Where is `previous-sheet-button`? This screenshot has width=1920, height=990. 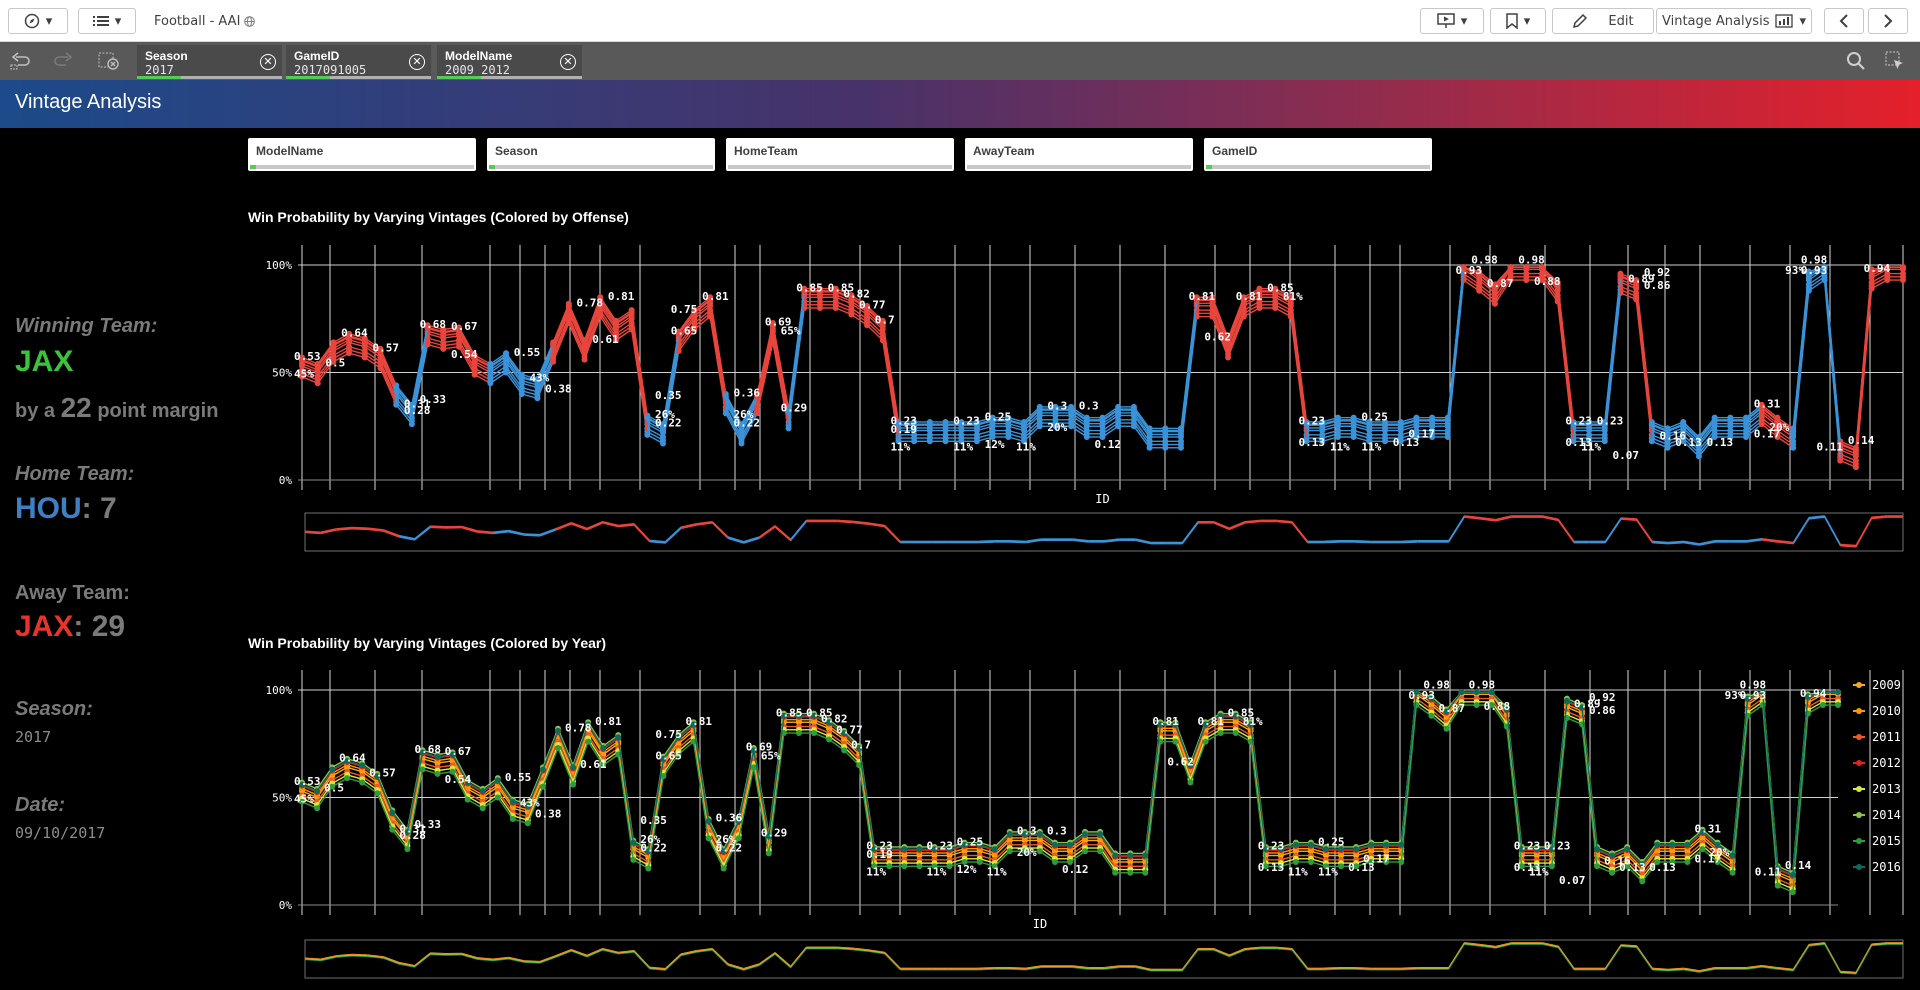 previous-sheet-button is located at coordinates (1844, 21).